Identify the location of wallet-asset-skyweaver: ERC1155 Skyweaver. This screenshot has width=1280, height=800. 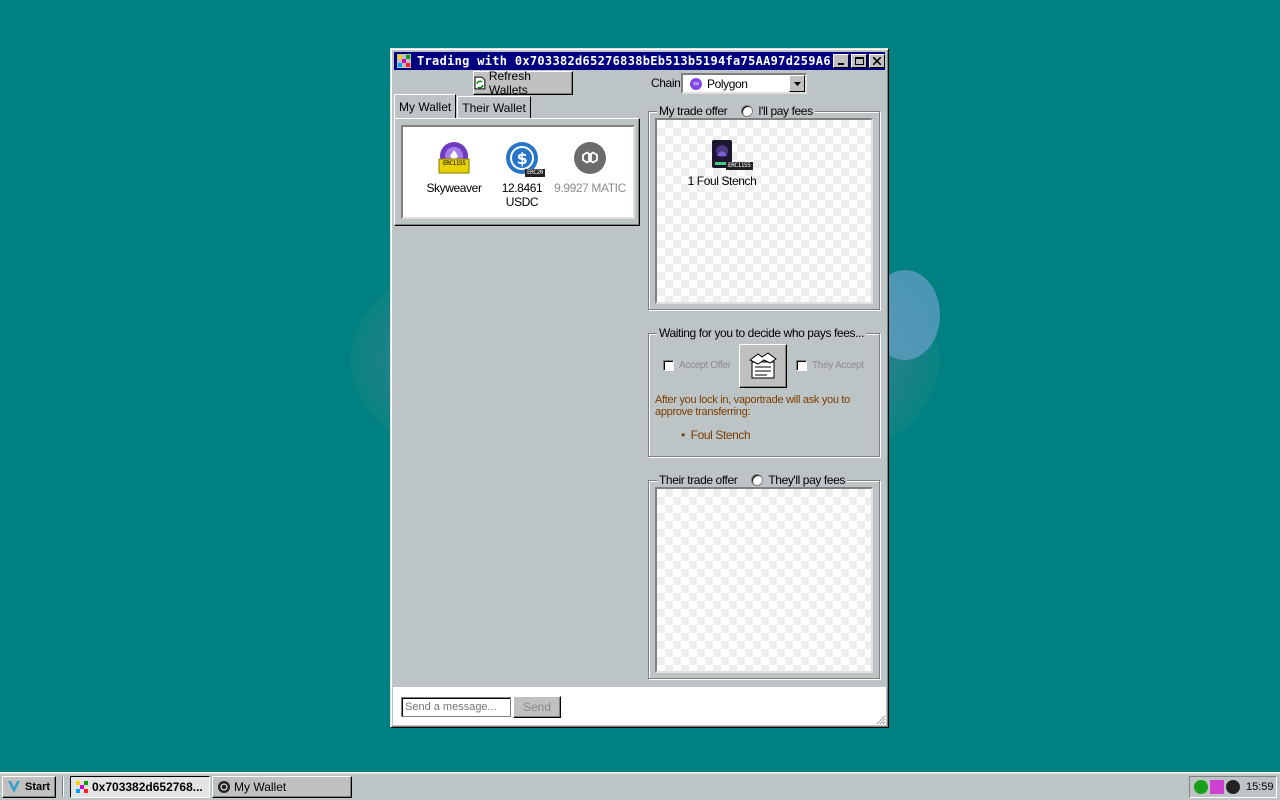
(454, 168).